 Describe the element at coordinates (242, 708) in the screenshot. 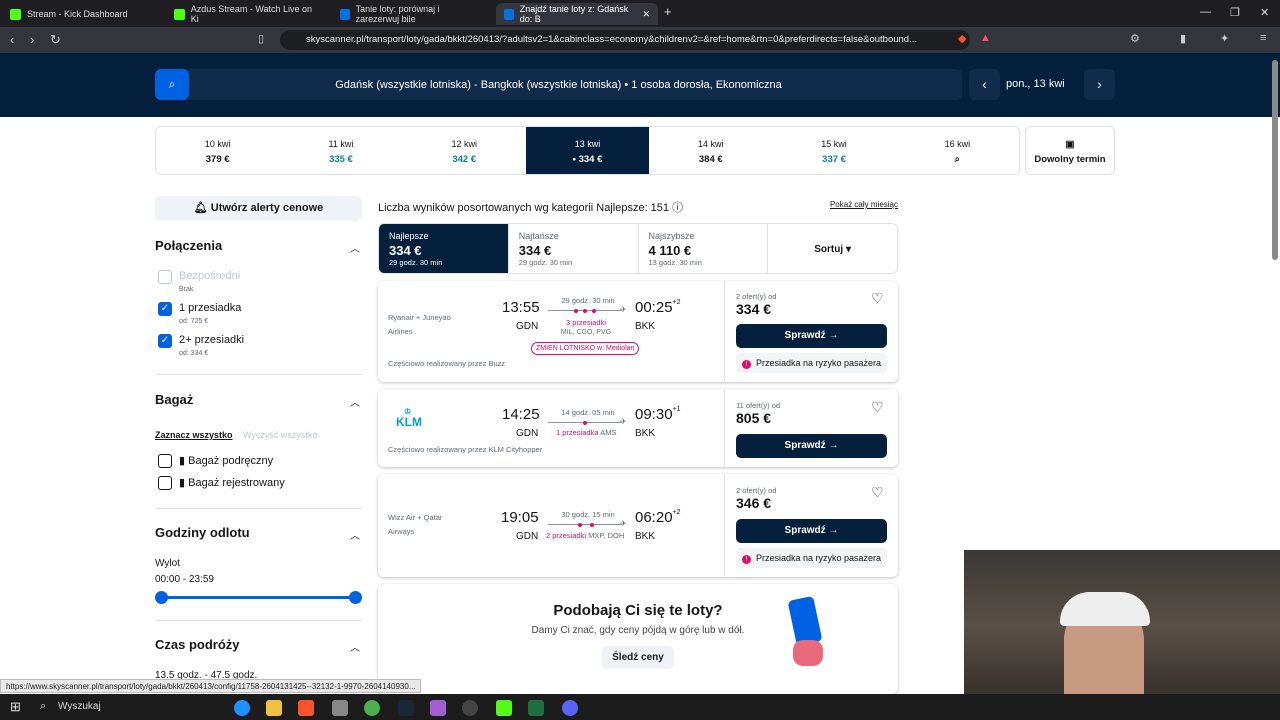

I see `edge-icon` at that location.